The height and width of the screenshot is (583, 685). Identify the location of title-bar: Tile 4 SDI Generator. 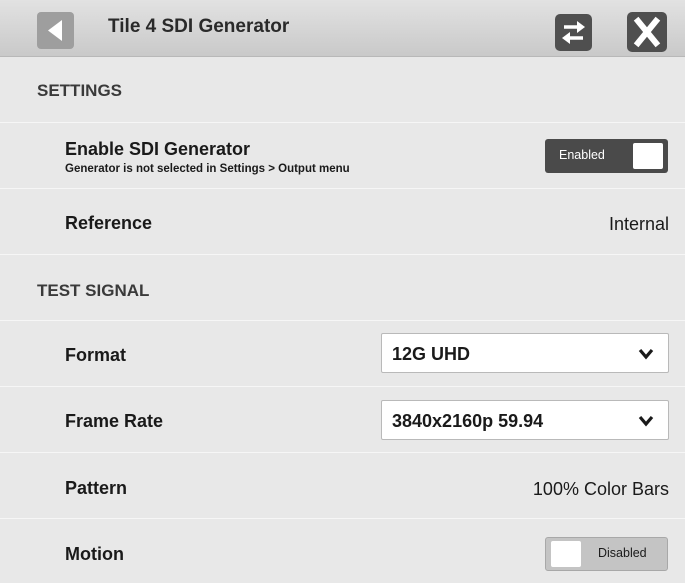
(342, 28).